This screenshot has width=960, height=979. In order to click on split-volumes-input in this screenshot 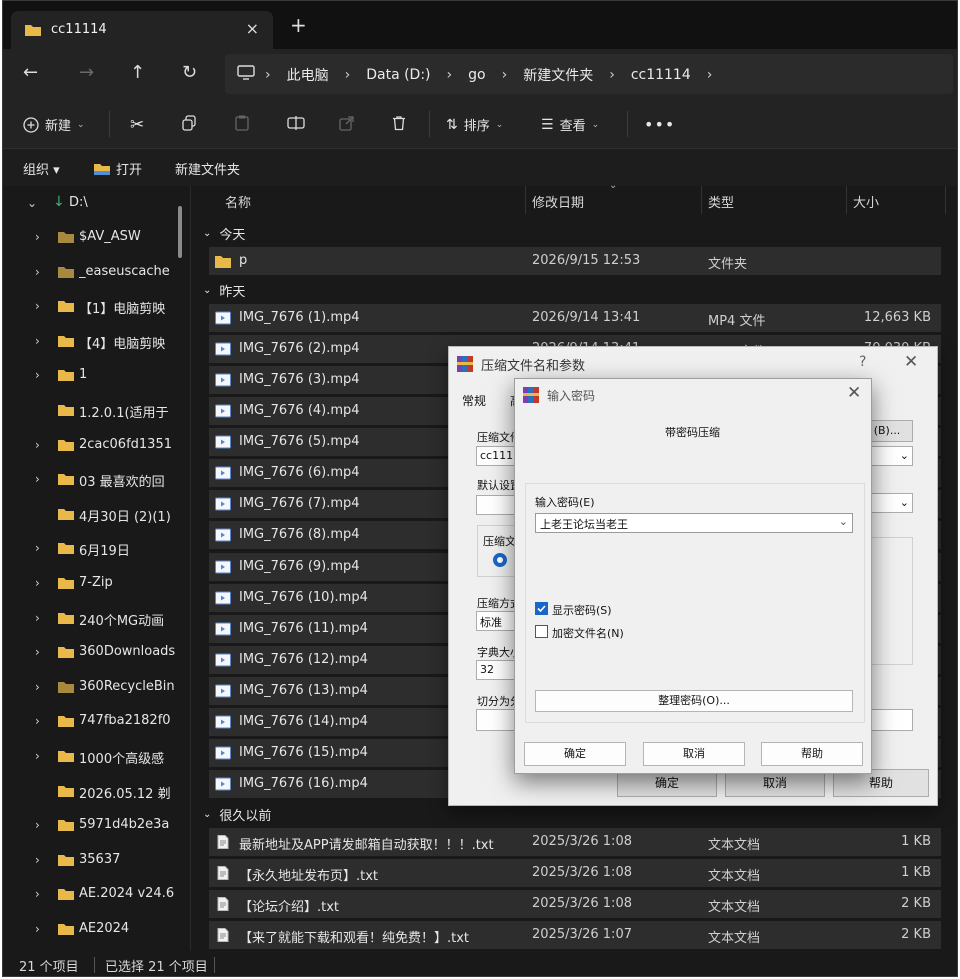, I will do `click(496, 720)`.